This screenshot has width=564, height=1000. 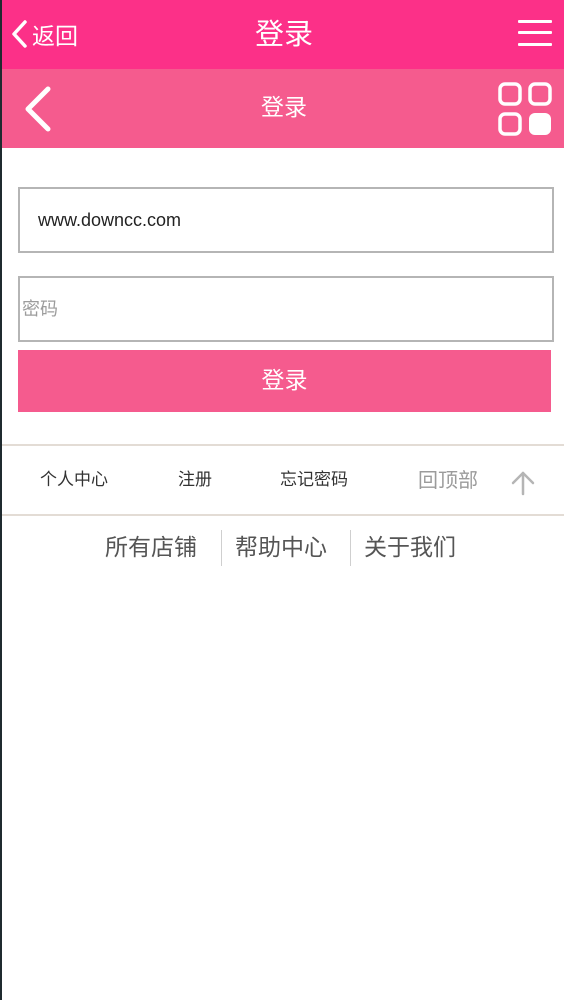 I want to click on back-to-top-link: 回顶部, so click(x=448, y=480).